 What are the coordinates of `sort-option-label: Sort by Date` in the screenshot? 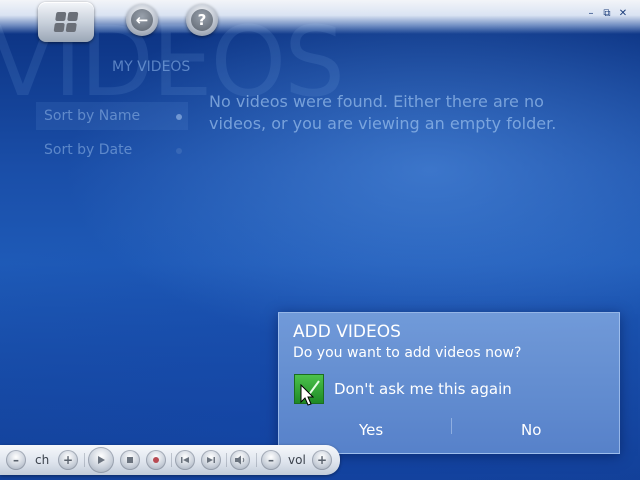 It's located at (88, 150).